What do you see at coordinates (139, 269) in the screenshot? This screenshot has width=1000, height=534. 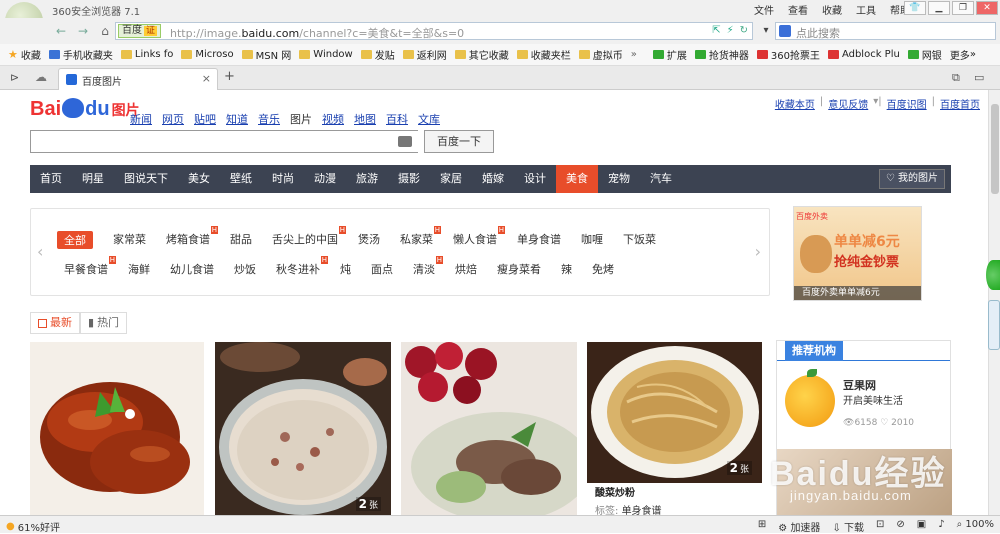 I see `tag-item: 海鲜` at bounding box center [139, 269].